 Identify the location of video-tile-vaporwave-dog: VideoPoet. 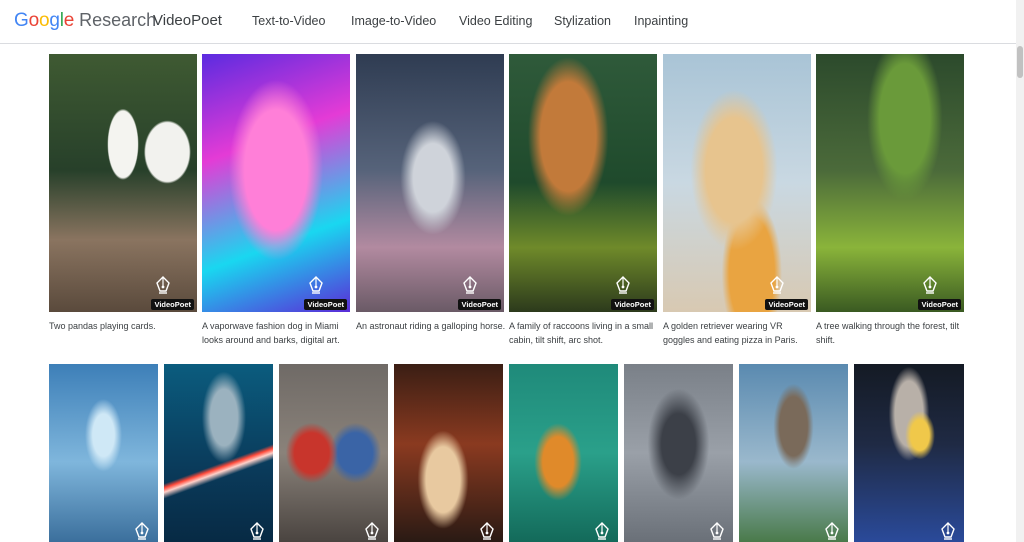
(276, 183).